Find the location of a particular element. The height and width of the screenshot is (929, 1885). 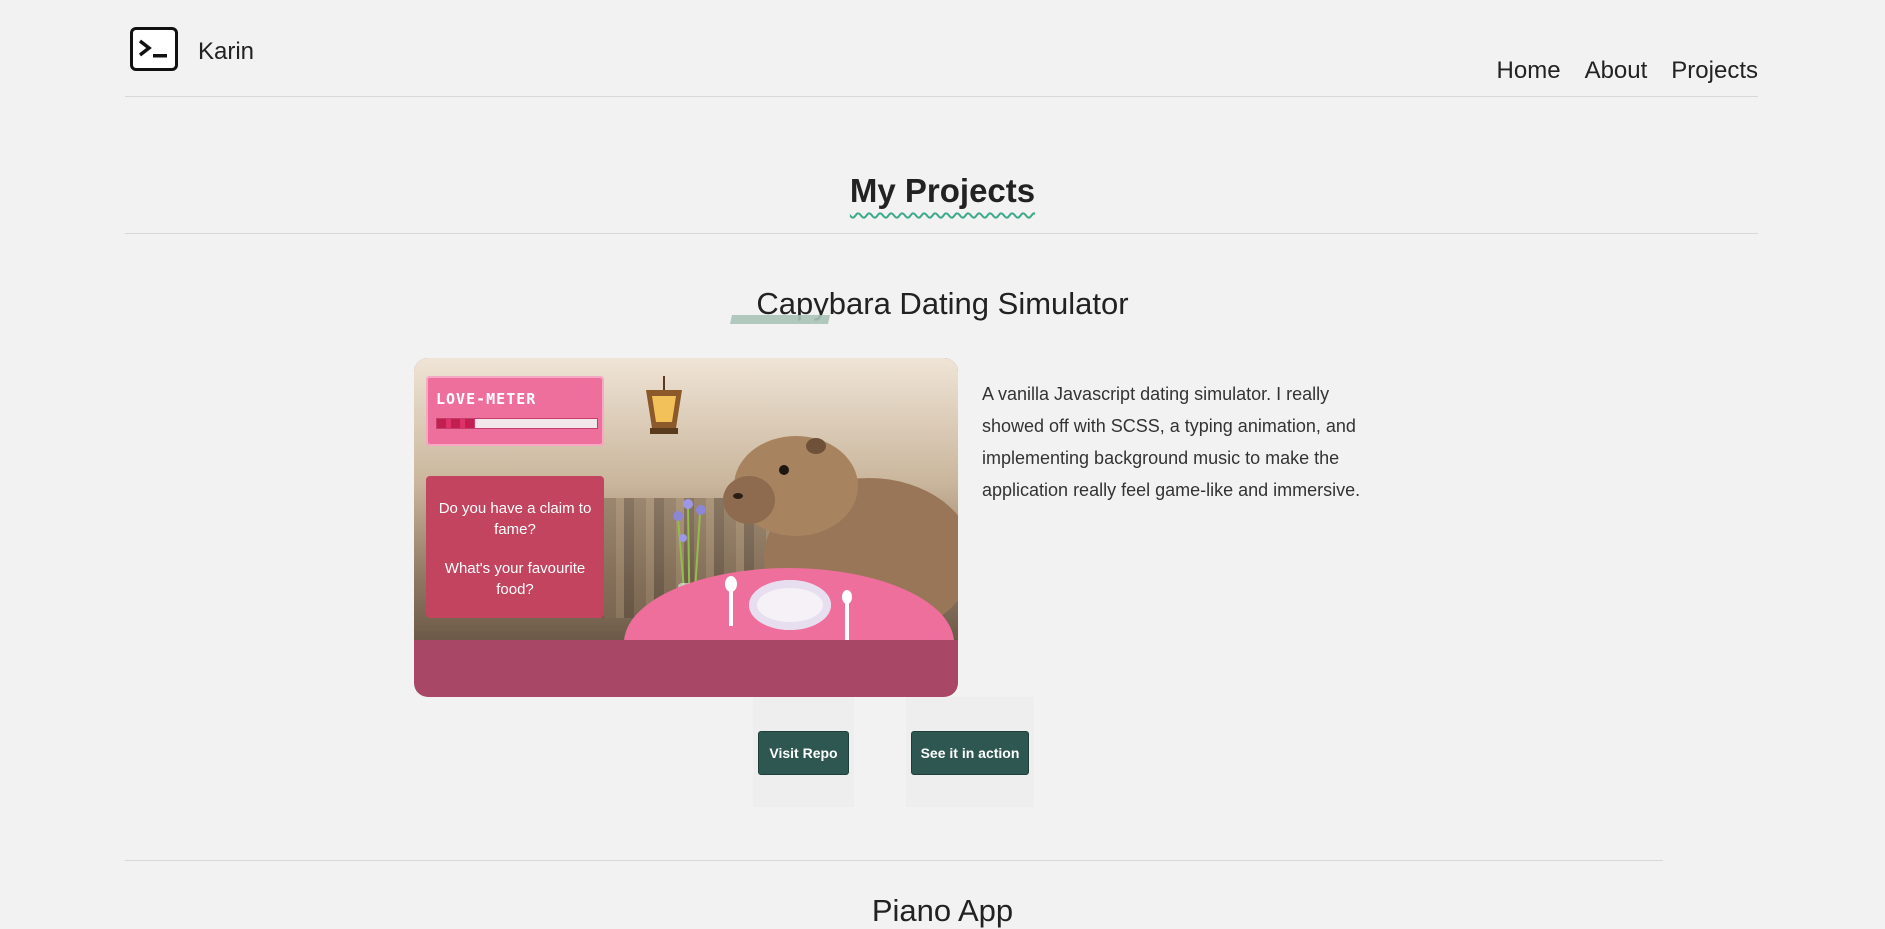

brand-name: Karin is located at coordinates (226, 52).